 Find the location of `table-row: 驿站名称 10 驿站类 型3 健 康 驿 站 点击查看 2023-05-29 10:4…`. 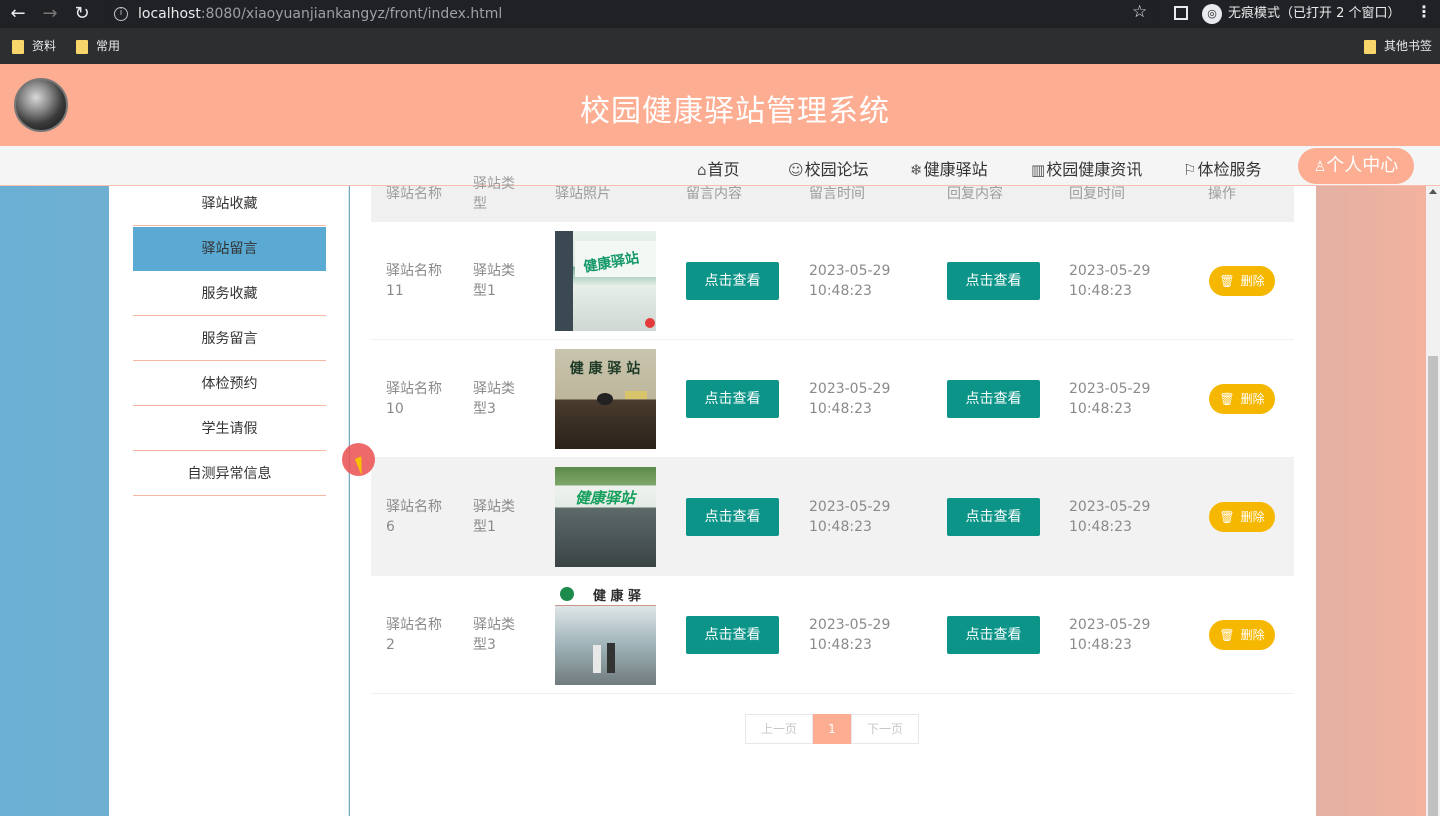

table-row: 驿站名称 10 驿站类 型3 健 康 驿 站 点击查看 2023-05-29 10:4… is located at coordinates (832, 399).